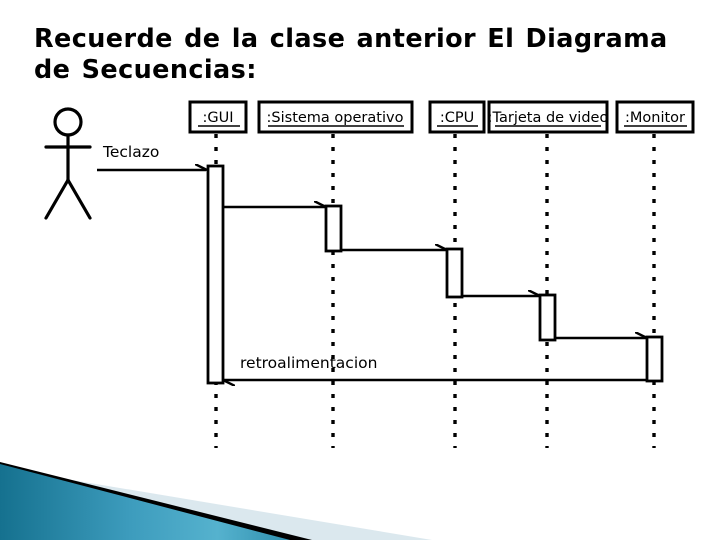 This screenshot has height=540, width=720. I want to click on lifeline-label-gui: :GUI, so click(217, 118).